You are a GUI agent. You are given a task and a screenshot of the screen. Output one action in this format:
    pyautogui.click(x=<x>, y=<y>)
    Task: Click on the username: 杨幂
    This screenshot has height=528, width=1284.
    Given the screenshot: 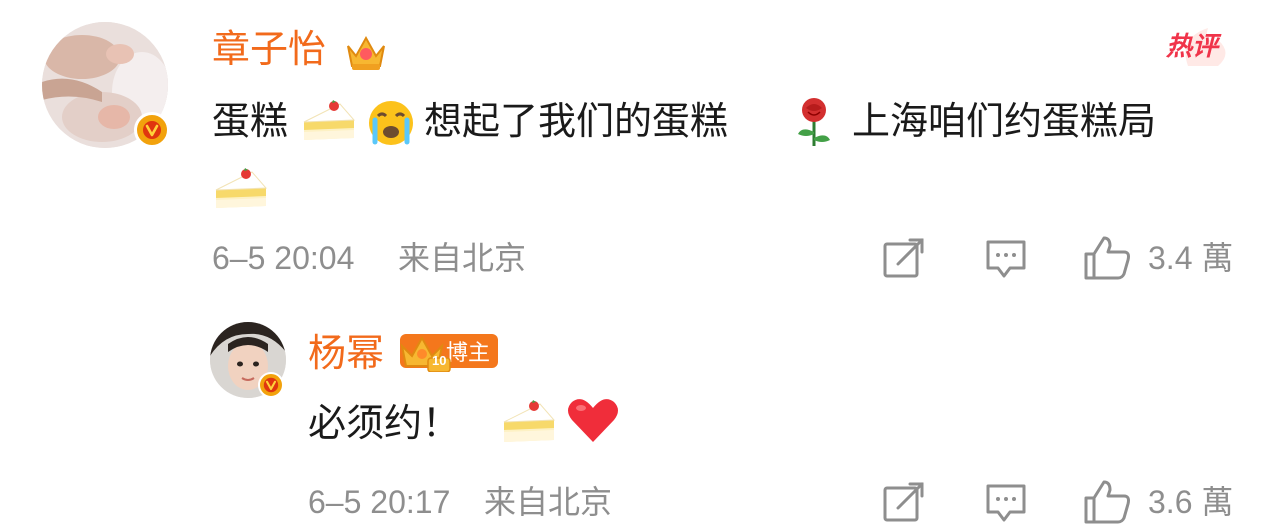 What is the action you would take?
    pyautogui.click(x=346, y=353)
    